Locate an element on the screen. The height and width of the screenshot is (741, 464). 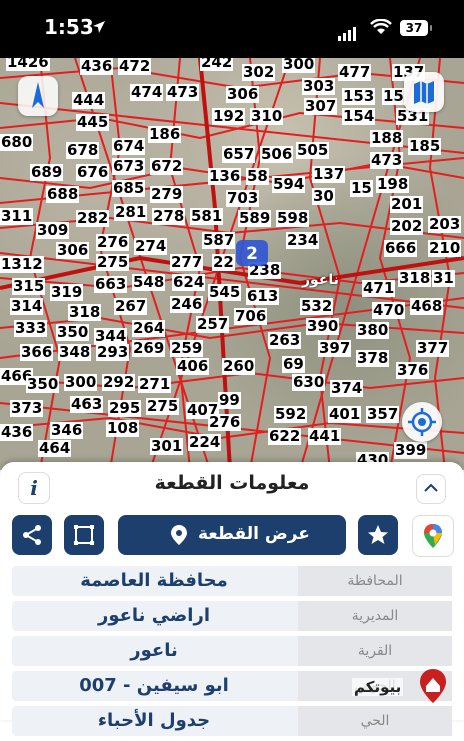
location-arrow-icon is located at coordinates (99, 27).